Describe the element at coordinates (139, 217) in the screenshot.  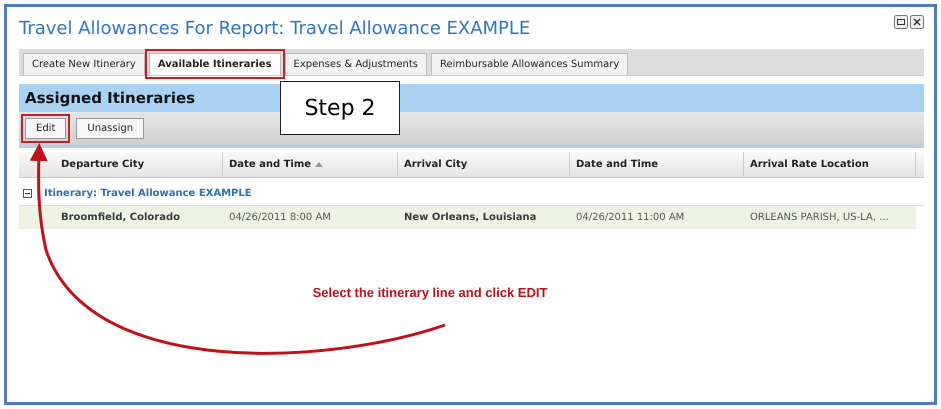
I see `table-cell: Broomfield, Colorado` at that location.